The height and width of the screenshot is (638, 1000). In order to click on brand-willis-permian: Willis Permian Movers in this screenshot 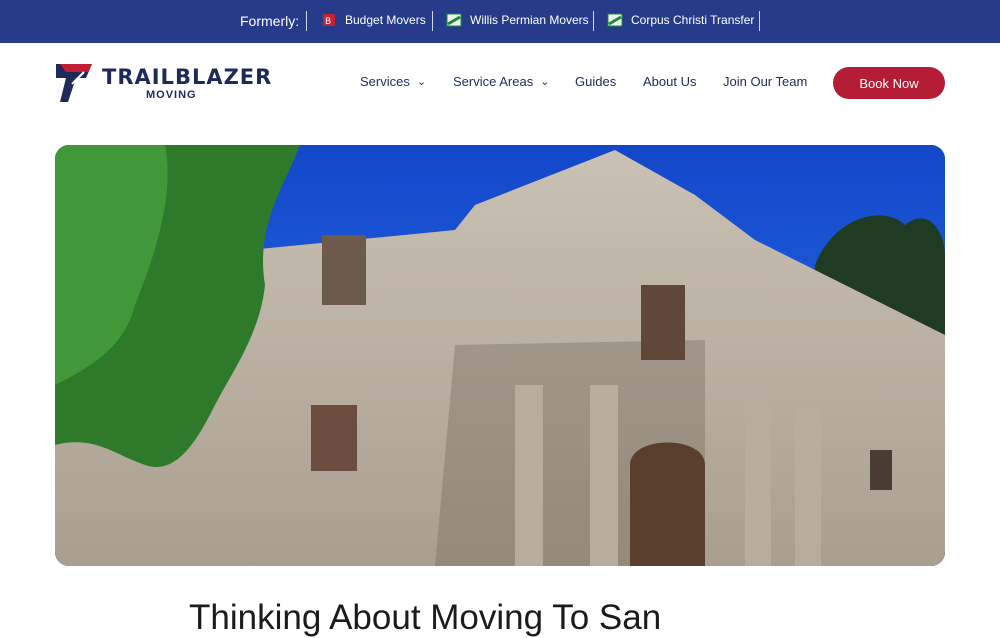, I will do `click(517, 20)`.